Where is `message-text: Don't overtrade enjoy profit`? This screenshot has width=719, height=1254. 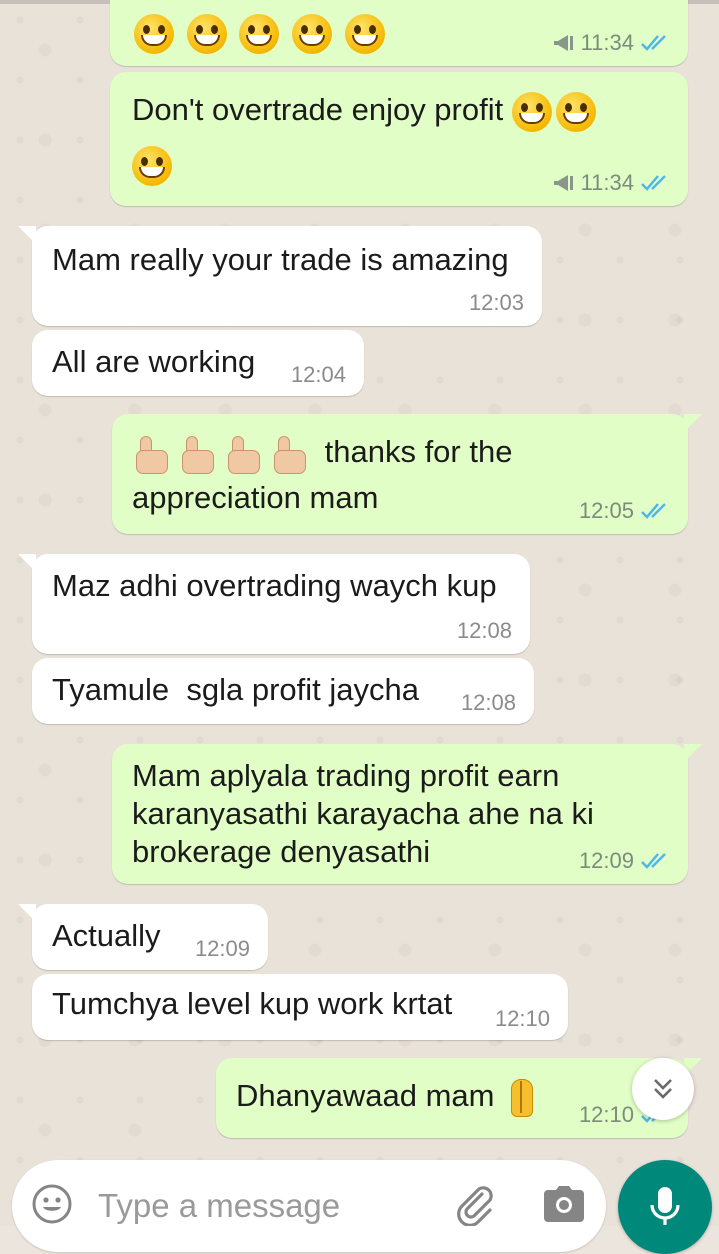
message-text: Don't overtrade enjoy profit is located at coordinates (318, 109).